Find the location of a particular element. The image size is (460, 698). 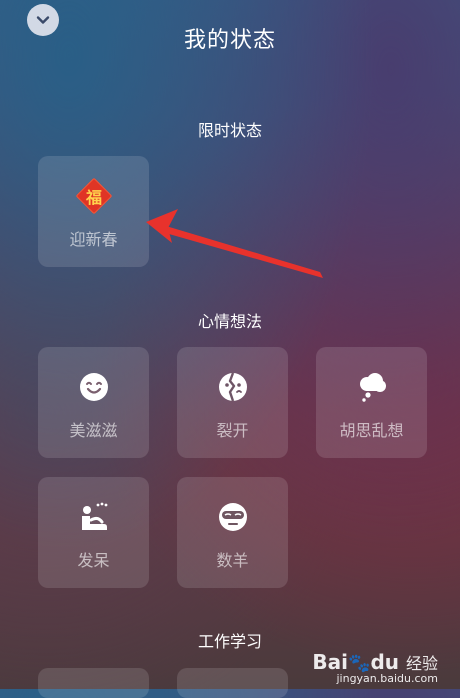

status-tile-daze: 发呆 is located at coordinates (93, 532).